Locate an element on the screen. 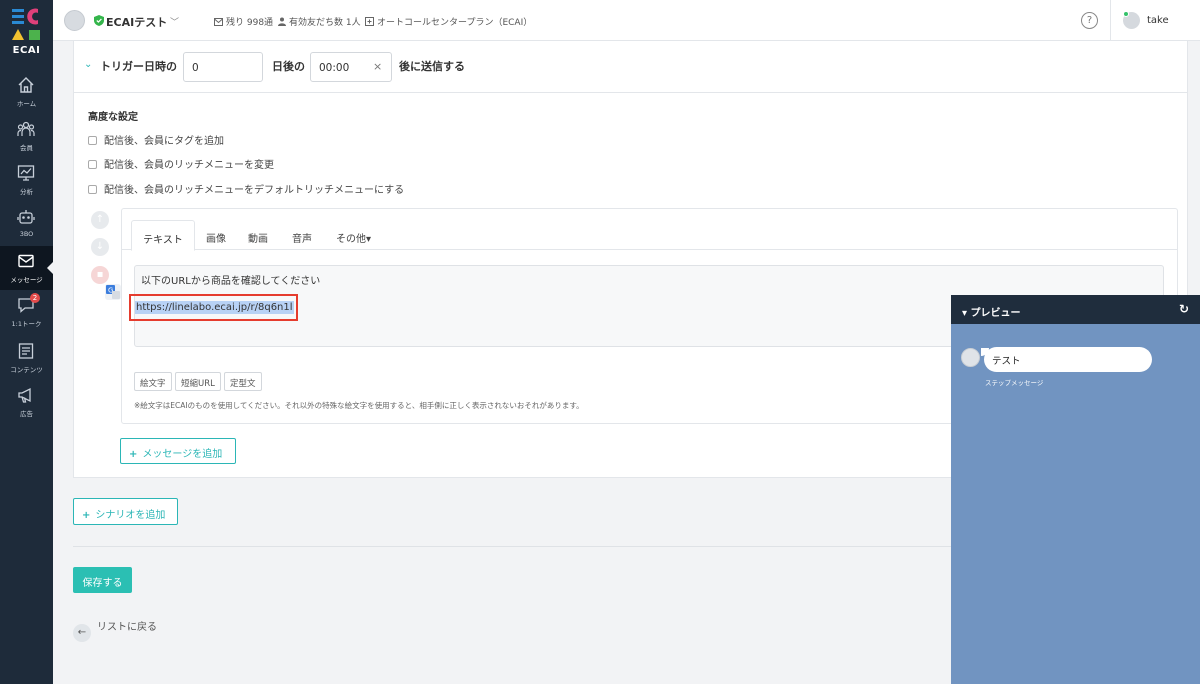 The width and height of the screenshot is (1200, 684). online-status-icon is located at coordinates (1126, 14).